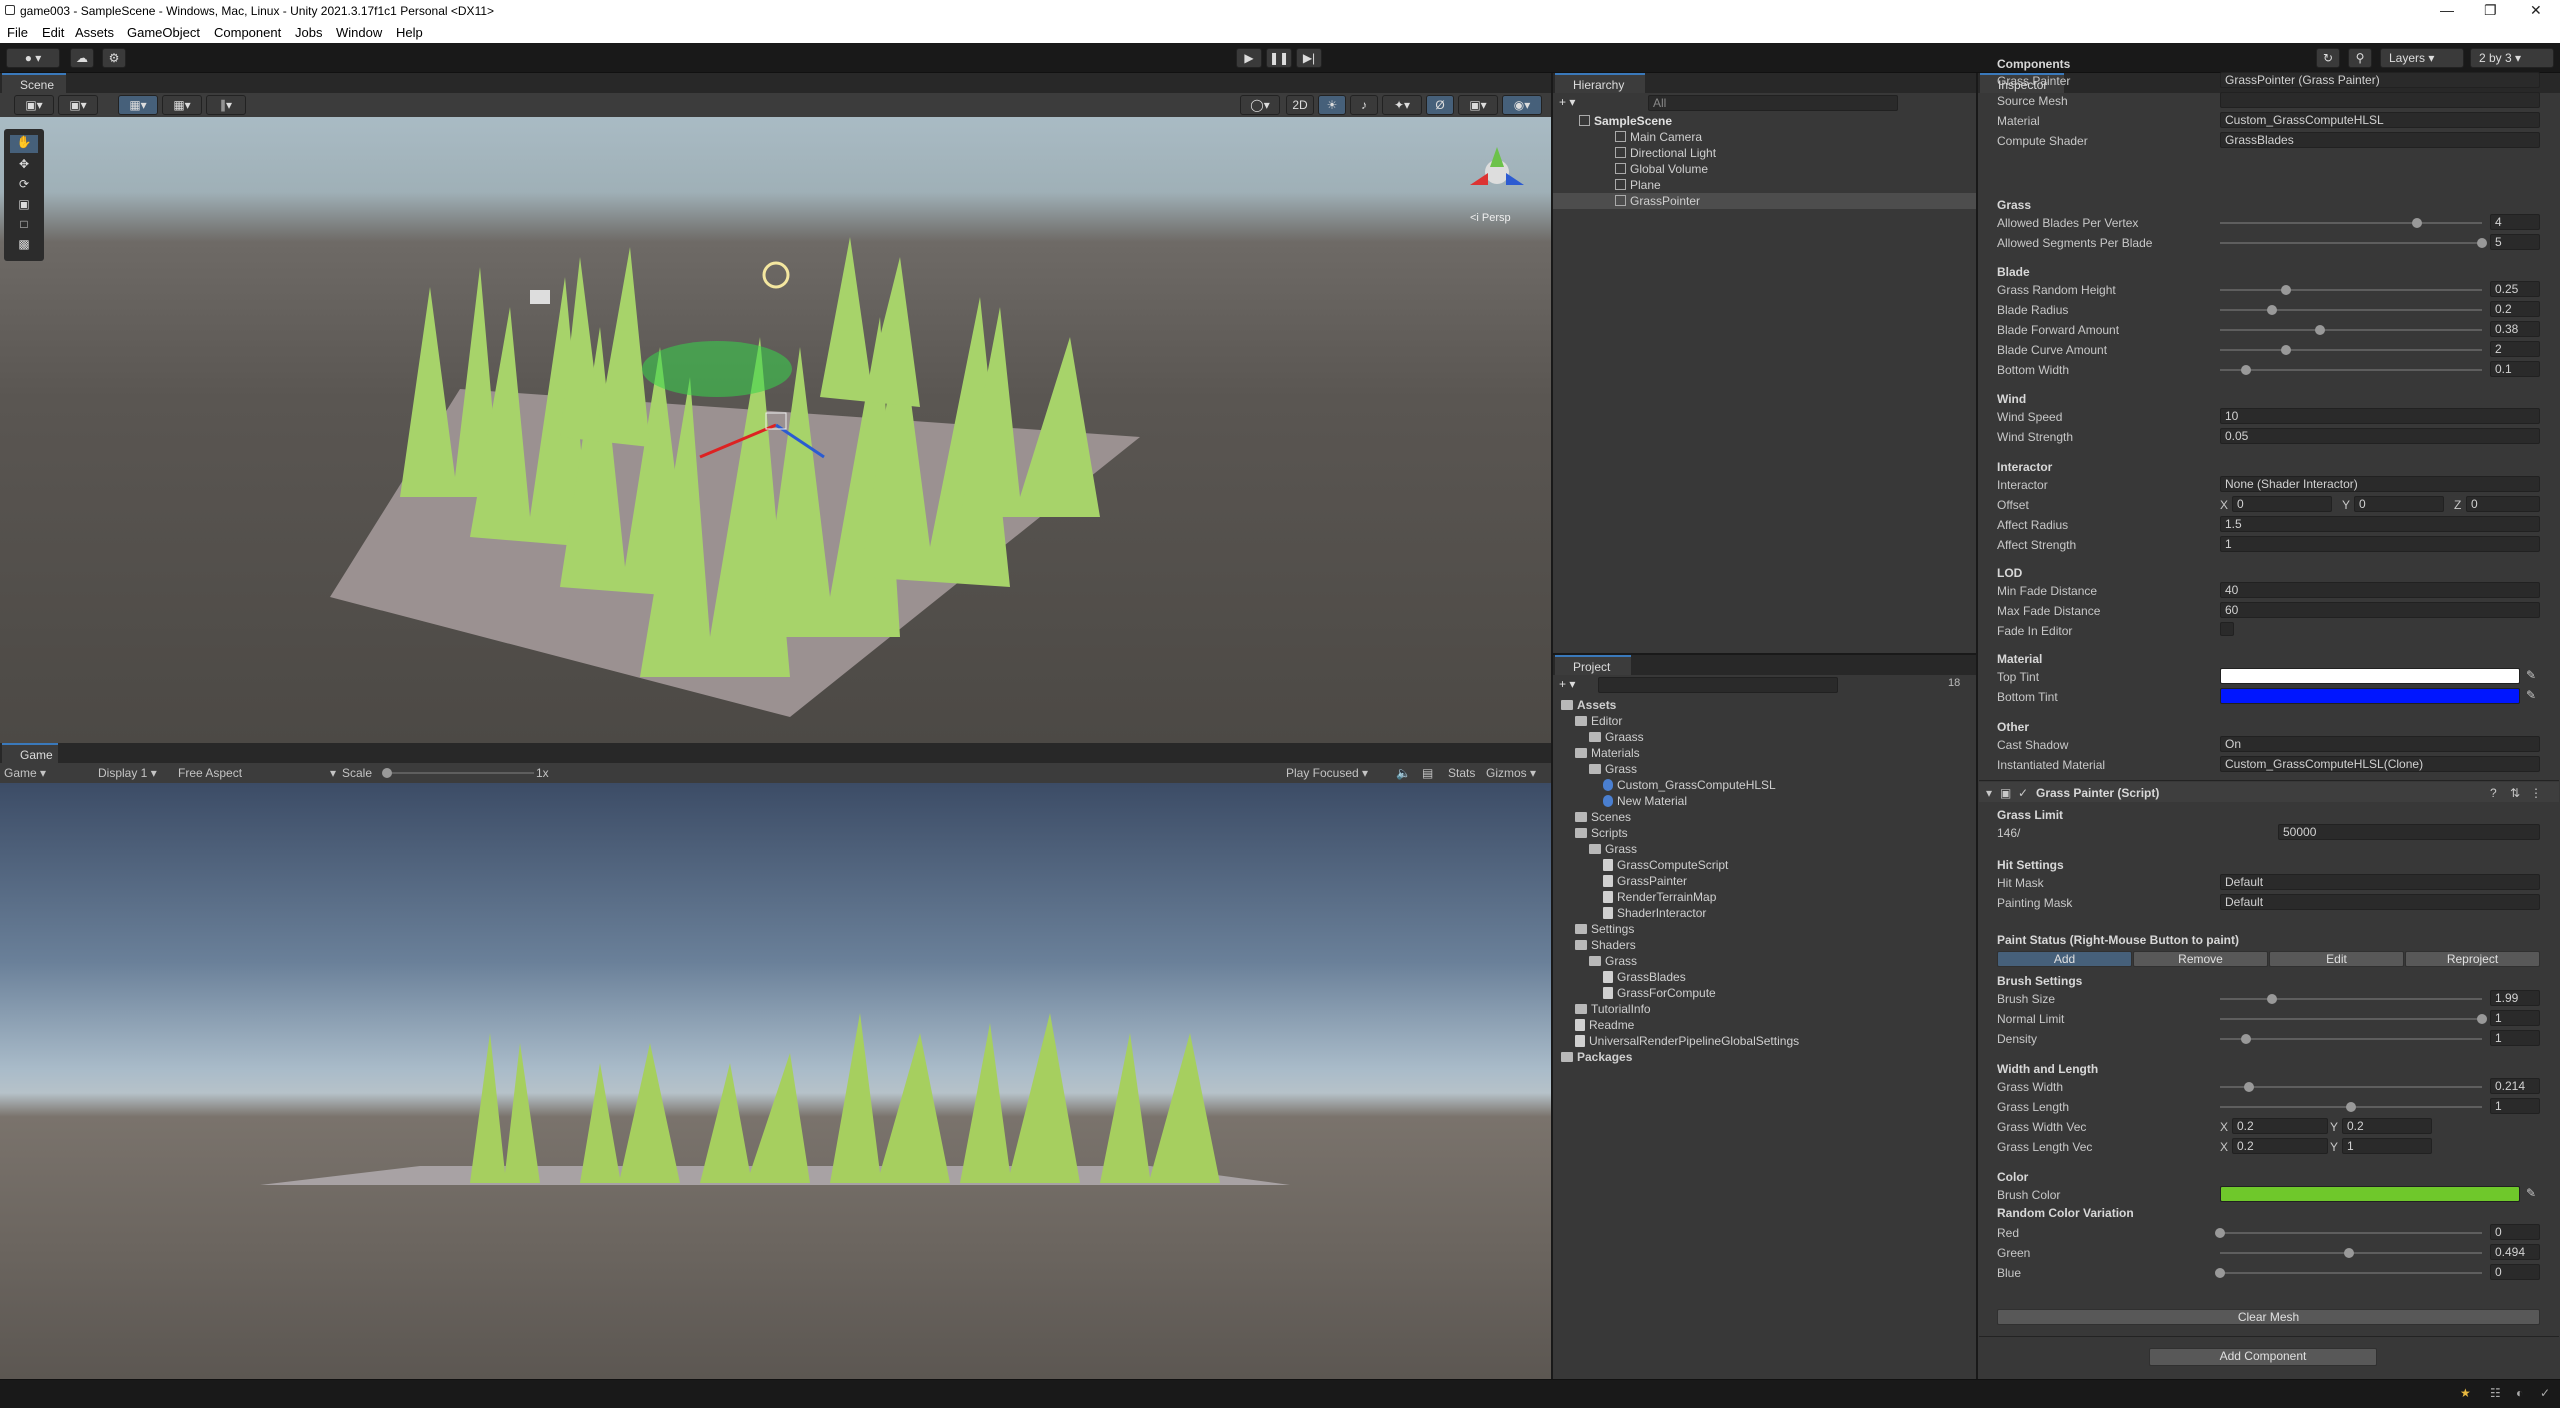 The height and width of the screenshot is (1408, 2560). Describe the element at coordinates (2370, 696) in the screenshot. I see `bottom-tint-swatch` at that location.